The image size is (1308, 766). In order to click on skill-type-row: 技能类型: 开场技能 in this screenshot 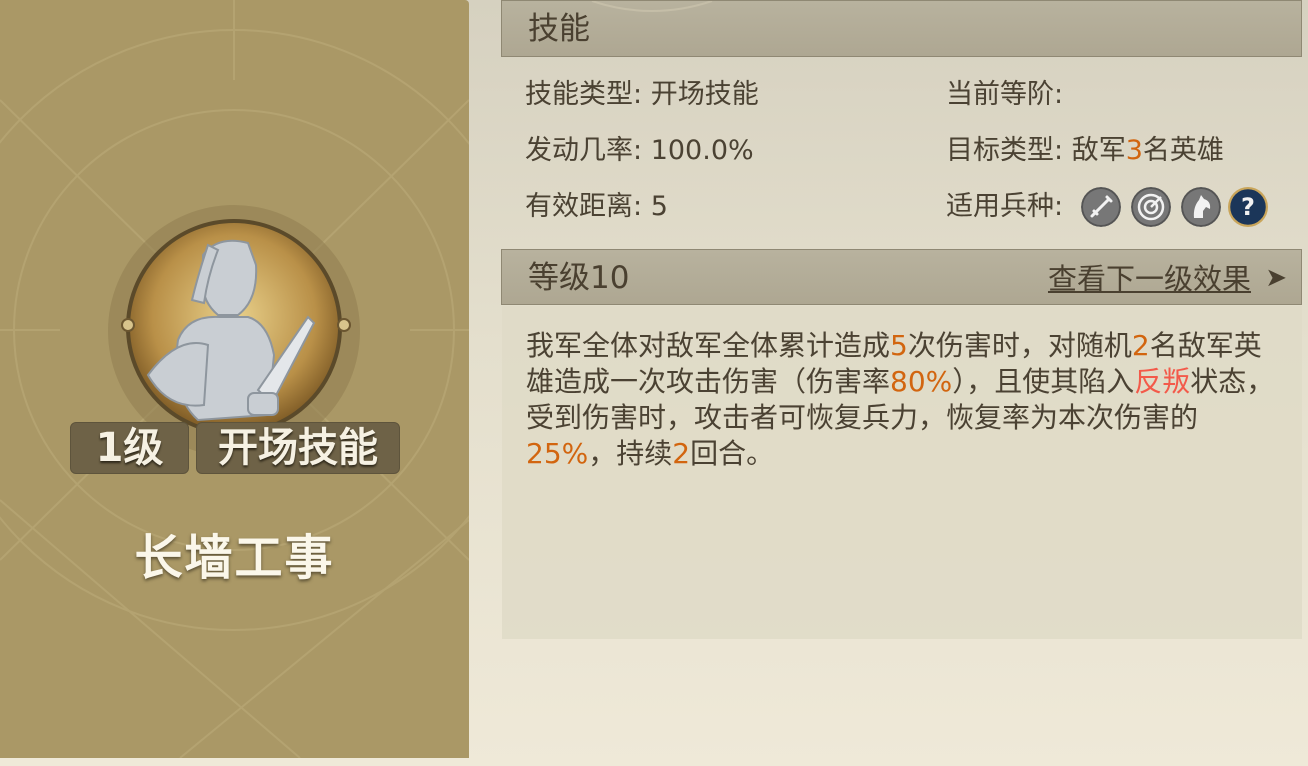, I will do `click(642, 95)`.